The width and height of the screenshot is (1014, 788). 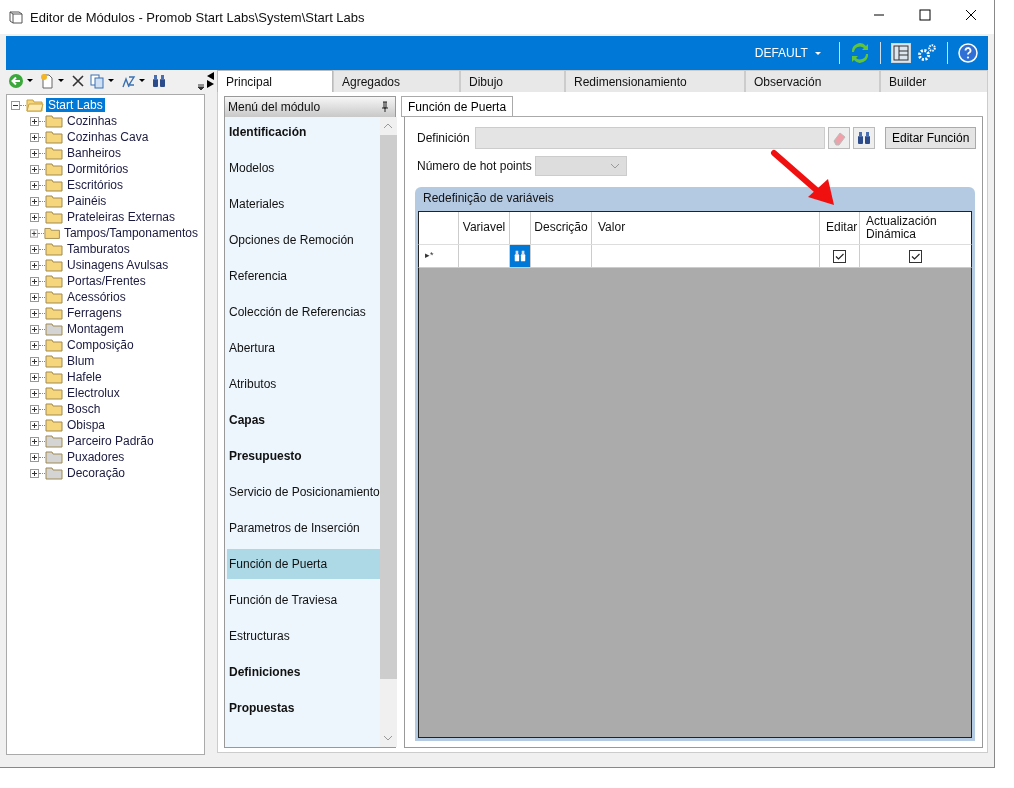 What do you see at coordinates (95, 329) in the screenshot?
I see `tree-item: Montagem` at bounding box center [95, 329].